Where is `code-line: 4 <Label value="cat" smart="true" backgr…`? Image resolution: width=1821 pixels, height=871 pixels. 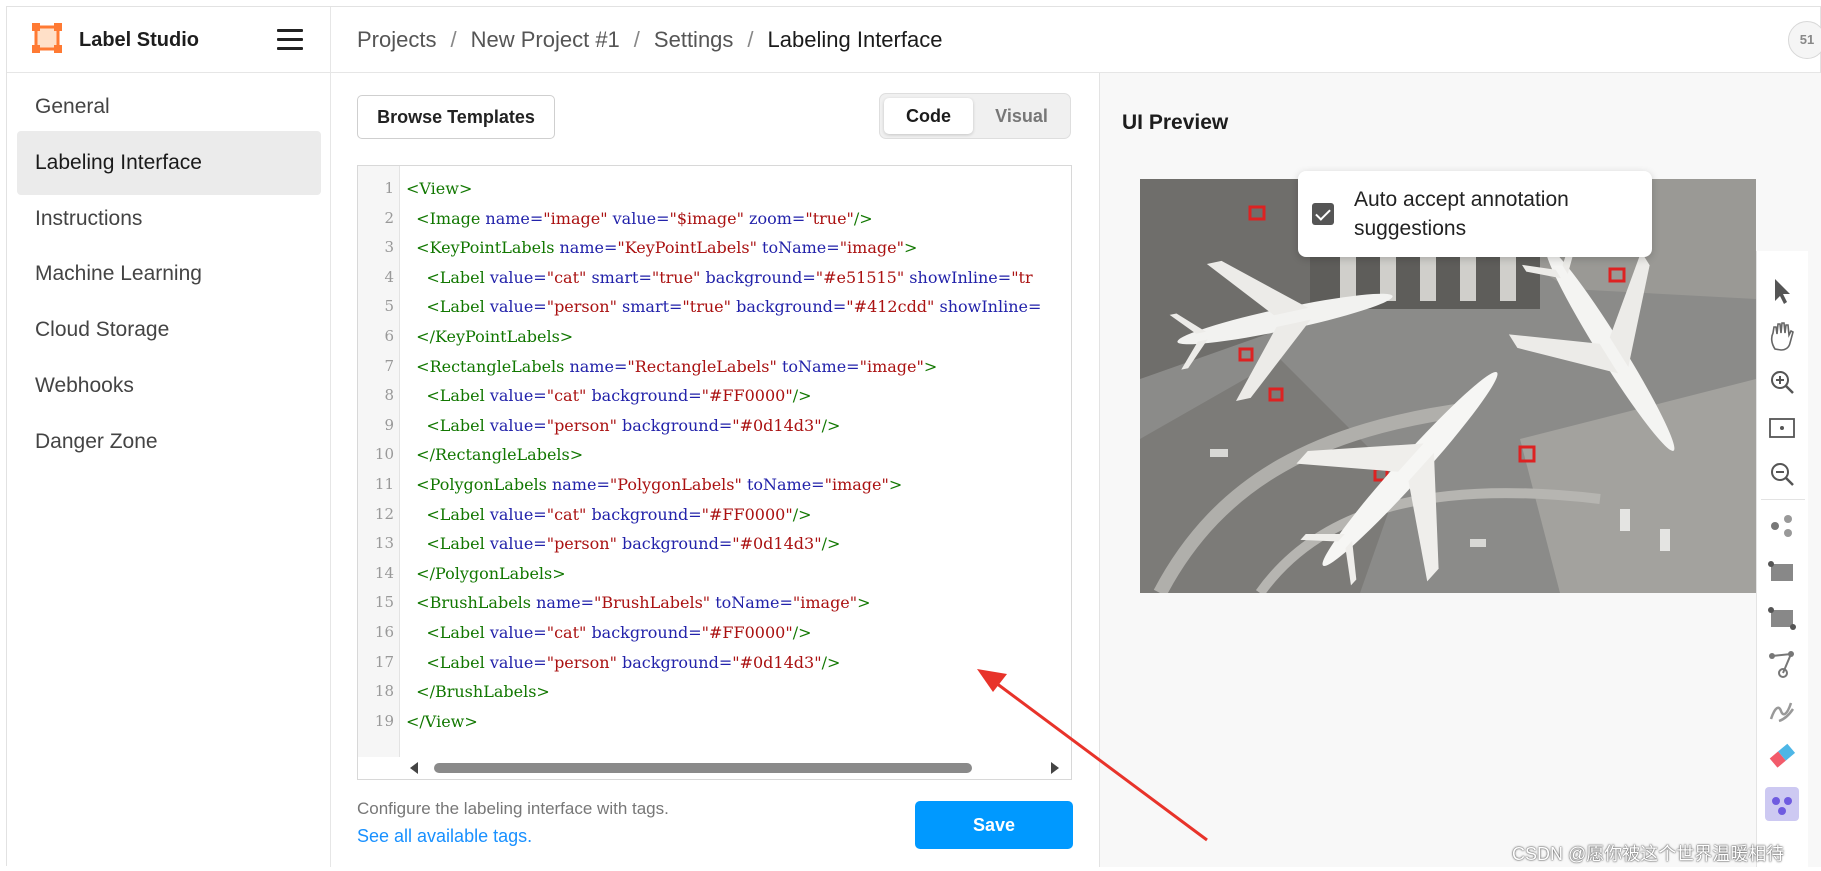
code-line: 4 <Label value="cat" smart="true" backgr… is located at coordinates (714, 278).